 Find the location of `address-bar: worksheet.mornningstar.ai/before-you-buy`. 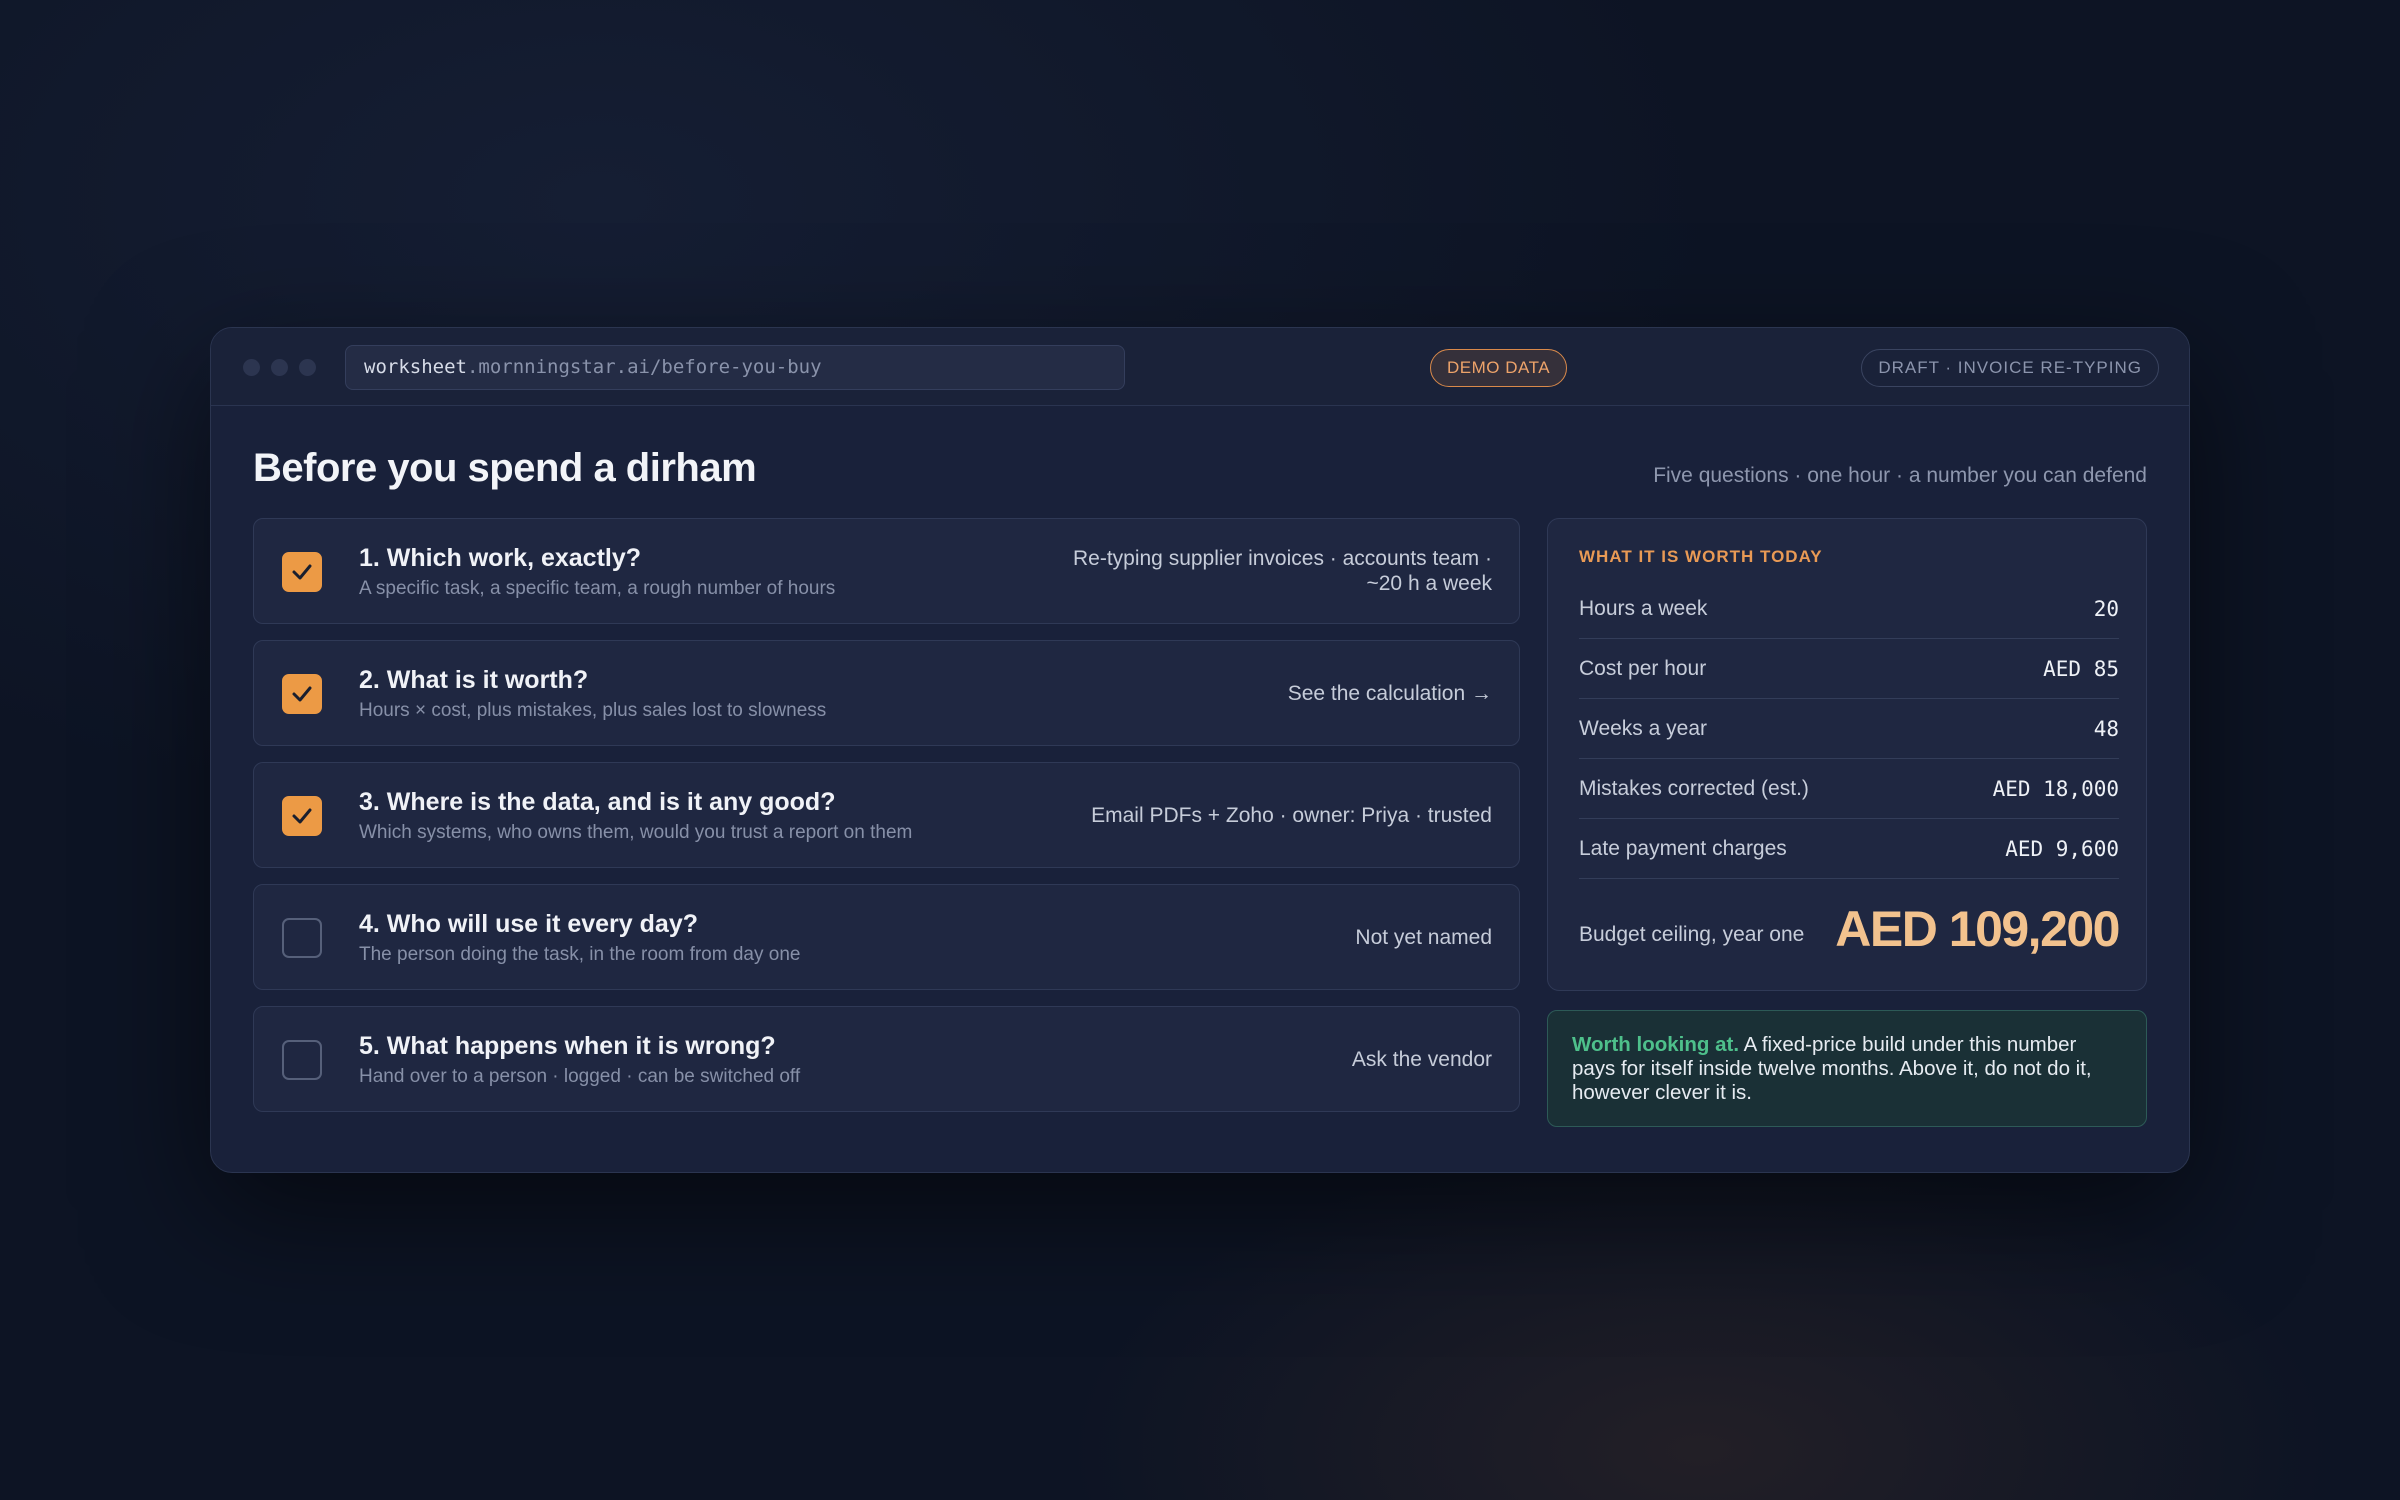

address-bar: worksheet.mornningstar.ai/before-you-buy is located at coordinates (735, 367).